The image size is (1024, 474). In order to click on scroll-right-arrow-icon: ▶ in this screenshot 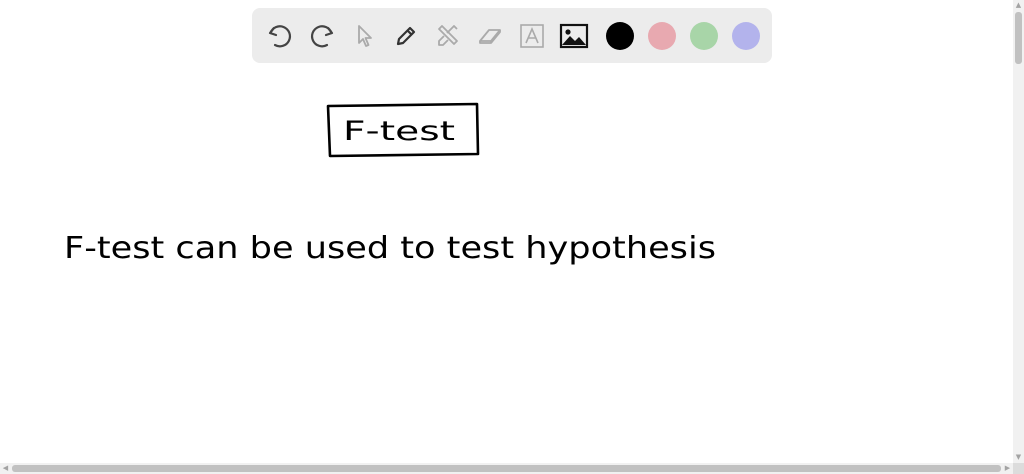, I will do `click(1007, 468)`.